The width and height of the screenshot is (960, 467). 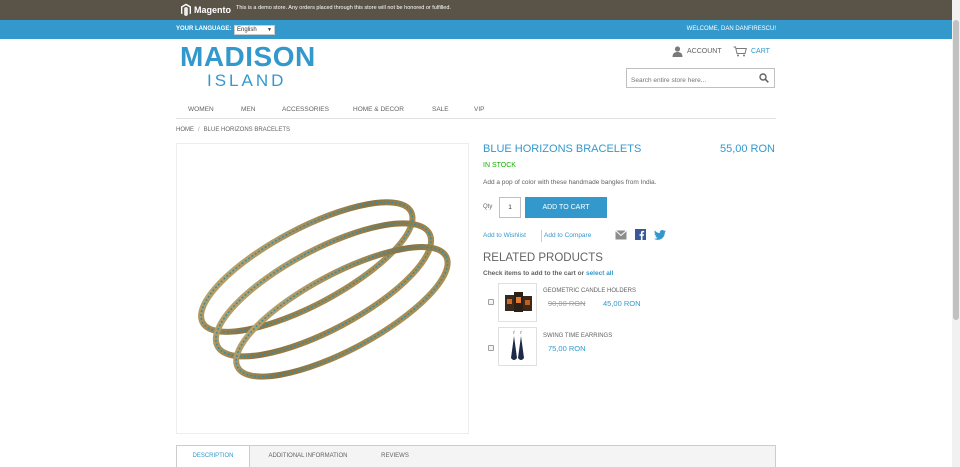 What do you see at coordinates (660, 235) in the screenshot?
I see `twitter-icon` at bounding box center [660, 235].